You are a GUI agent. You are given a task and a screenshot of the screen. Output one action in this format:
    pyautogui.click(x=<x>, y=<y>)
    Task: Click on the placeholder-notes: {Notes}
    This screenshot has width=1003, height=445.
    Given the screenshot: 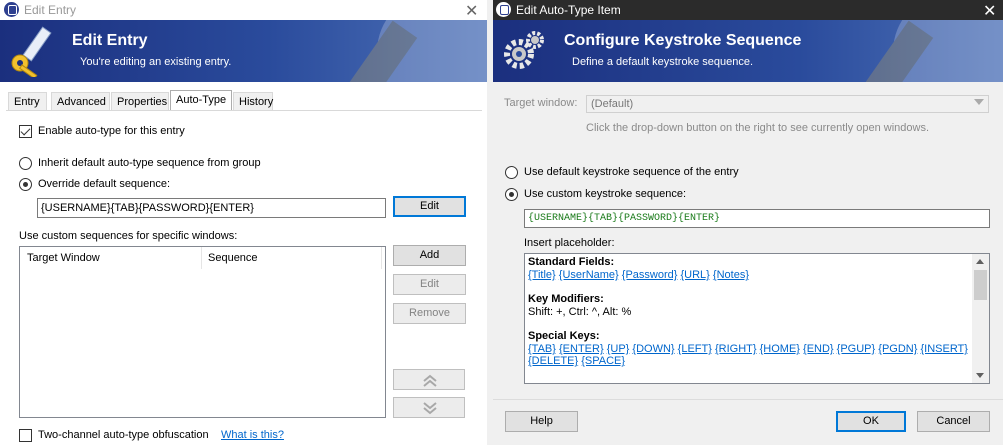 What is the action you would take?
    pyautogui.click(x=731, y=275)
    